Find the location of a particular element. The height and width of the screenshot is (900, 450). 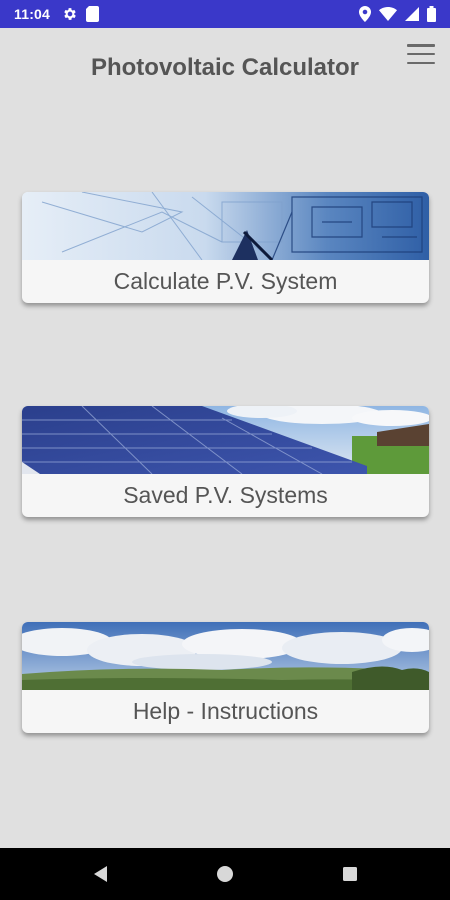

home-icon is located at coordinates (225, 874).